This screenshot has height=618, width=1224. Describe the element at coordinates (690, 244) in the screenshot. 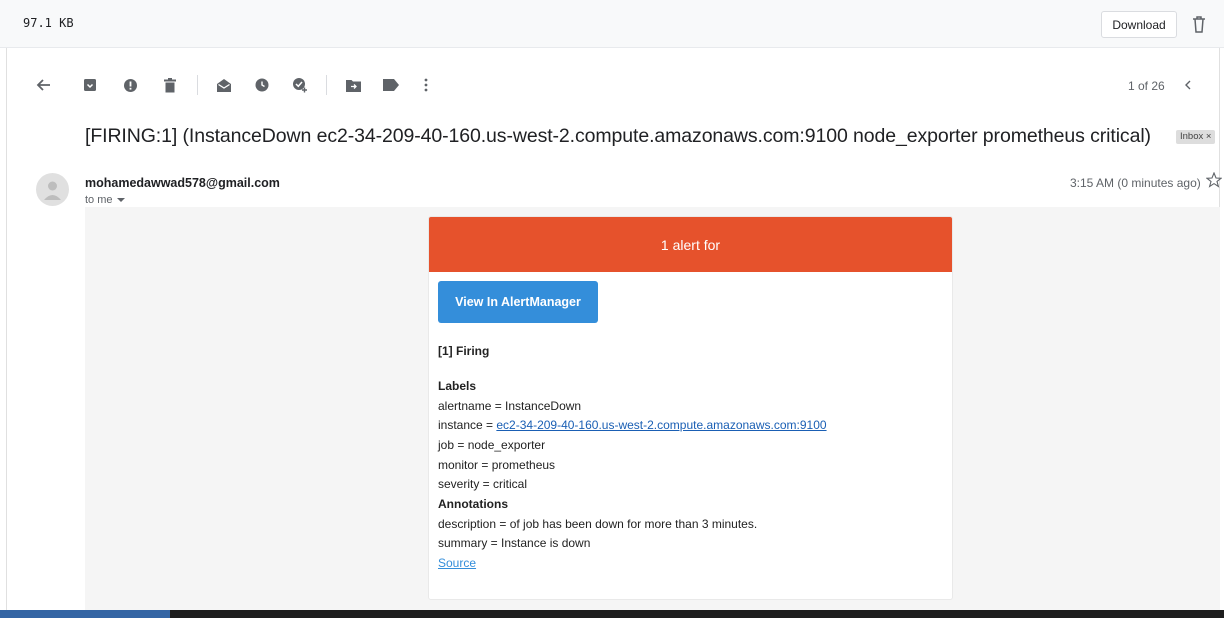

I see `alert-header: 1 alert for` at that location.